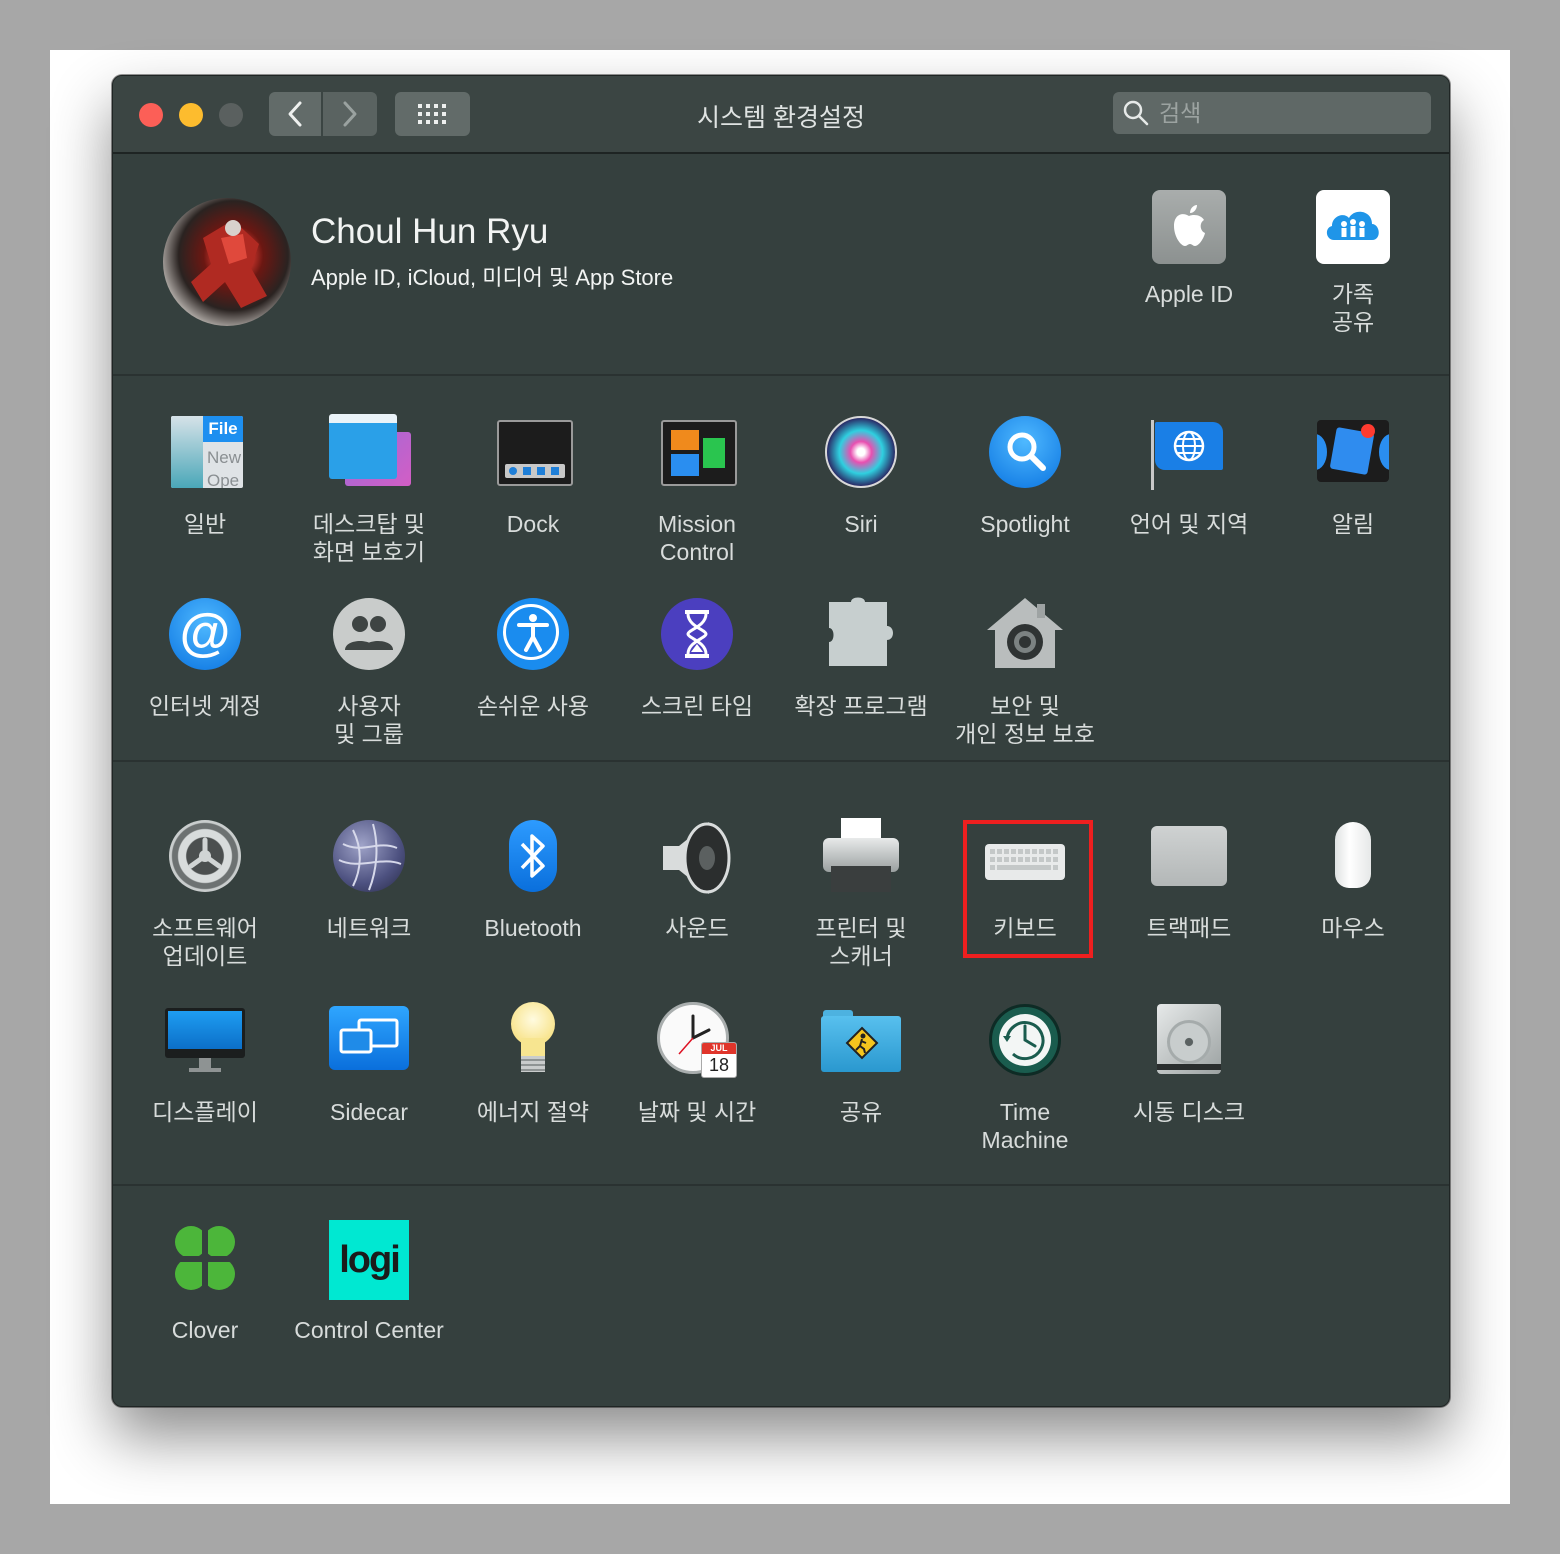 This screenshot has width=1560, height=1554. What do you see at coordinates (533, 706) in the screenshot?
I see `pane-label: 손쉬운 사용` at bounding box center [533, 706].